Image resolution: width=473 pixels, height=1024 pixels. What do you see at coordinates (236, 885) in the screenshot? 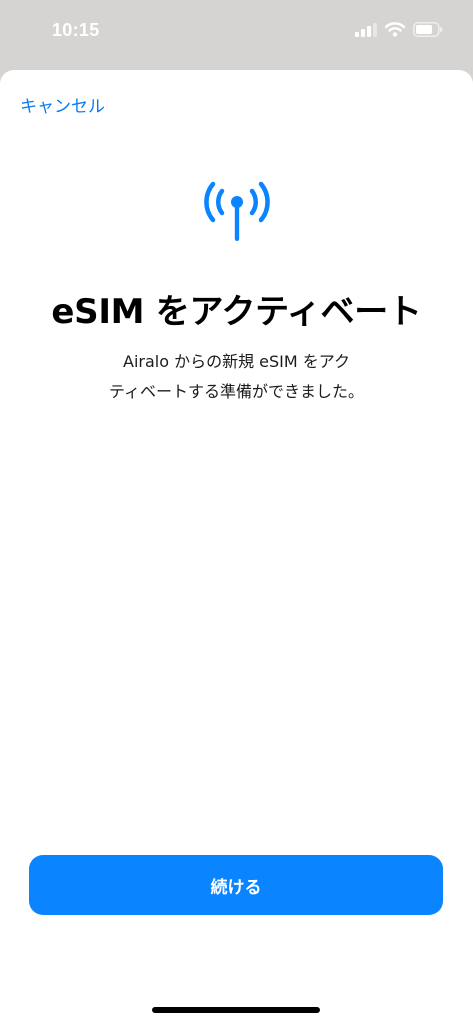
I see `continue-button: 続ける` at bounding box center [236, 885].